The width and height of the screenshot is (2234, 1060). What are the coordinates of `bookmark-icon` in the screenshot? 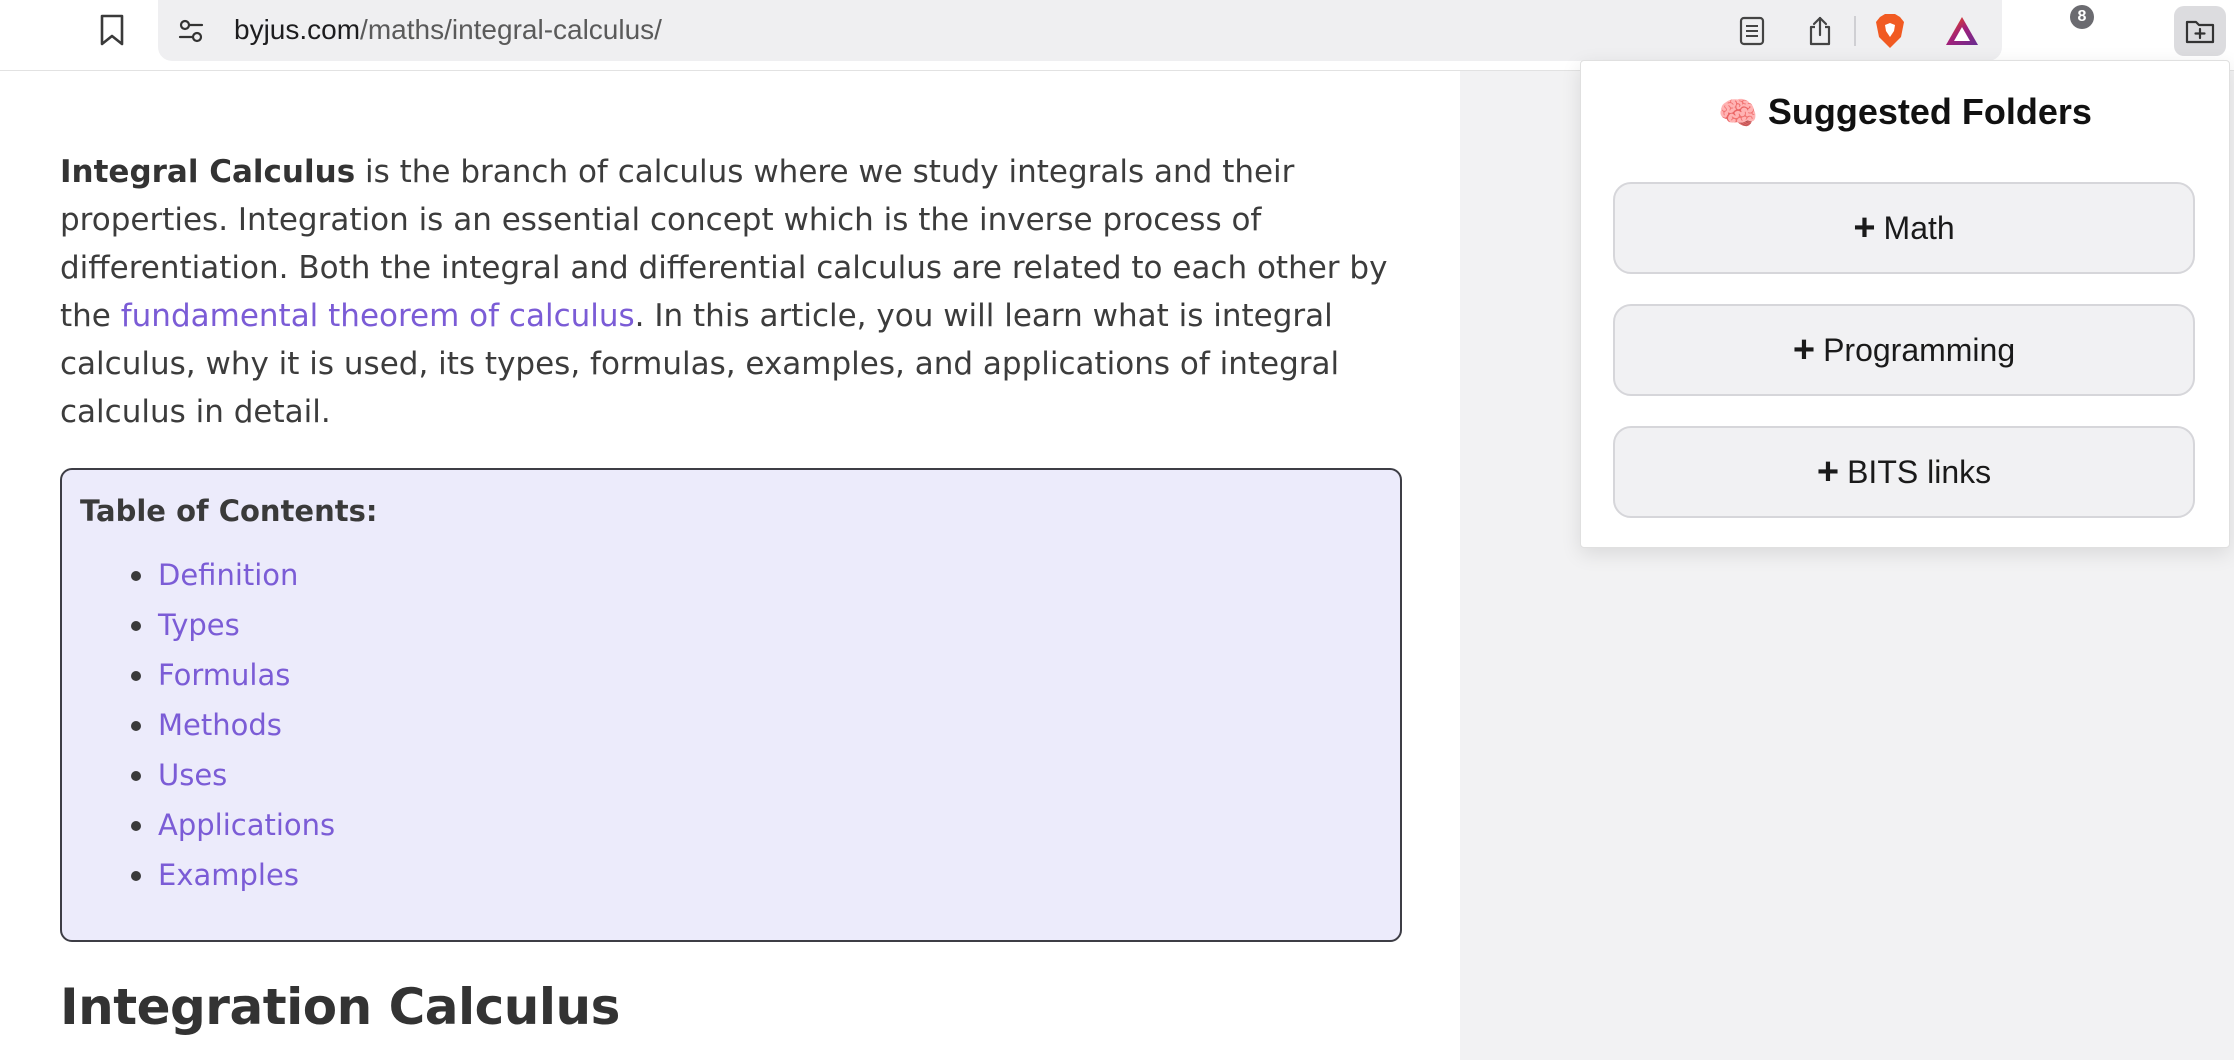 It's located at (112, 30).